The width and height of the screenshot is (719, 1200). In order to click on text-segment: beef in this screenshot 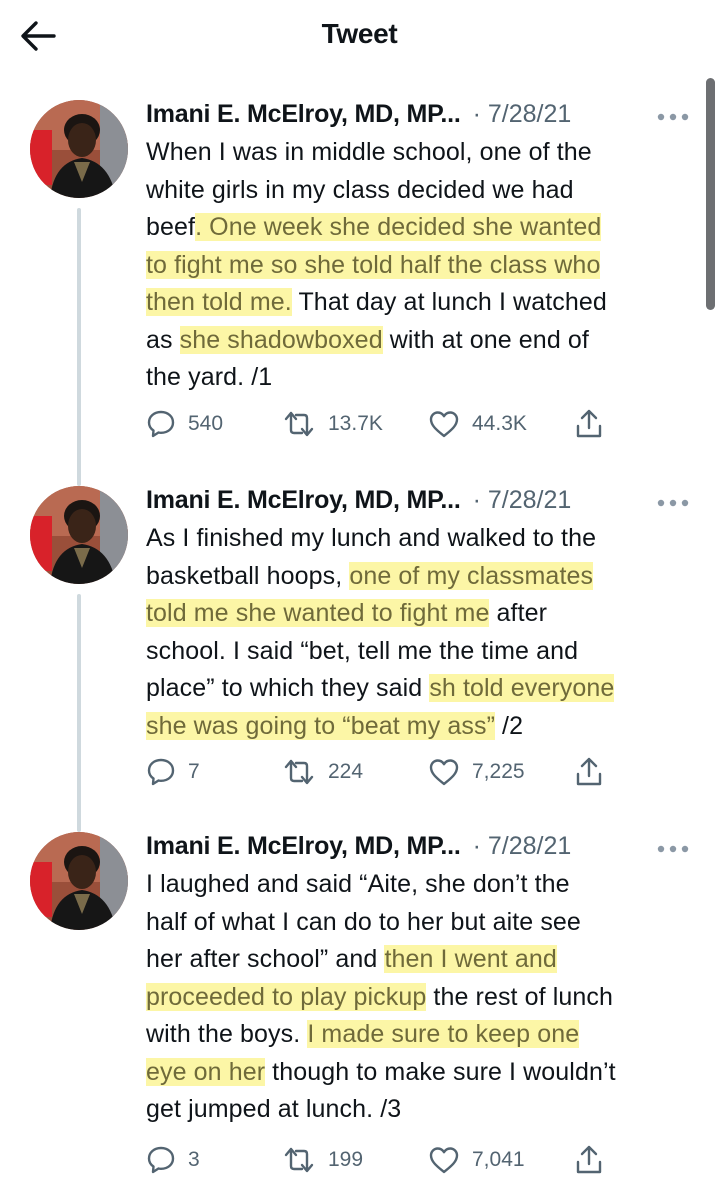, I will do `click(171, 227)`.